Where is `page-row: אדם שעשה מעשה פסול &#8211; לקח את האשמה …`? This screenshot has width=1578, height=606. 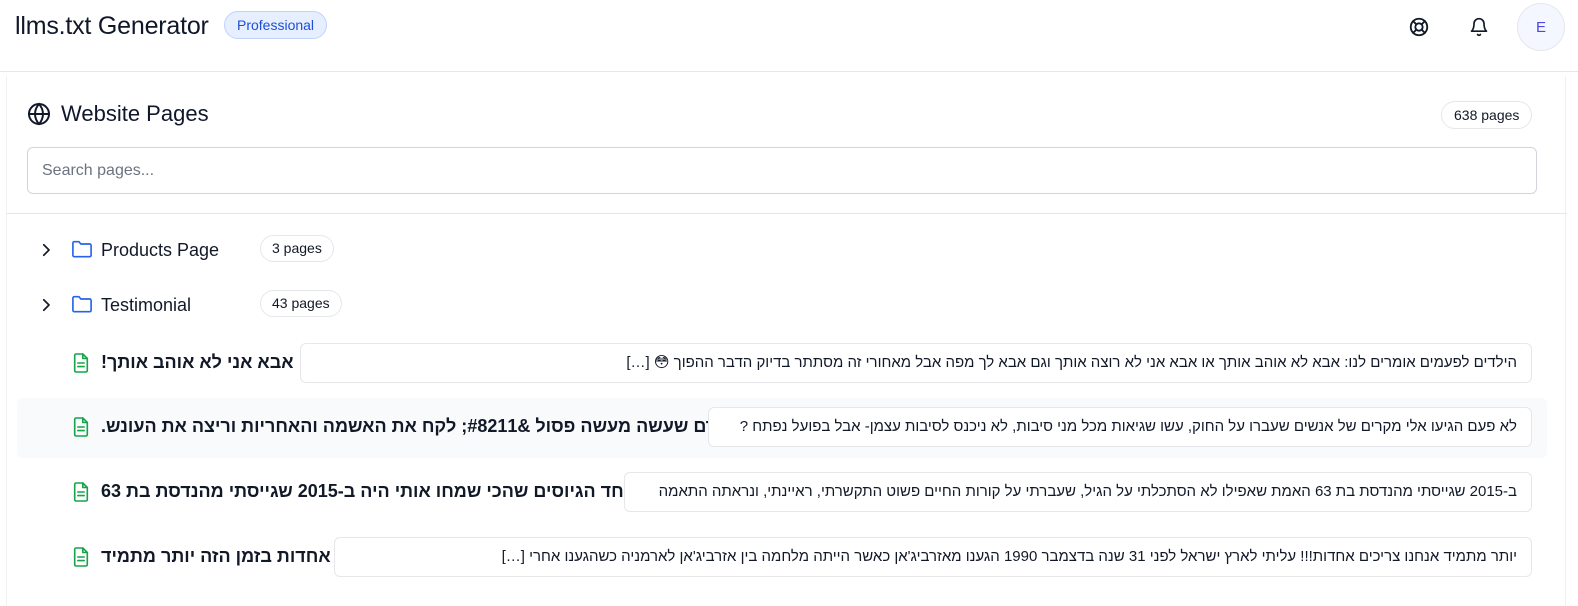 page-row: אדם שעשה מעשה פסול &#8211; לקח את האשמה … is located at coordinates (782, 428).